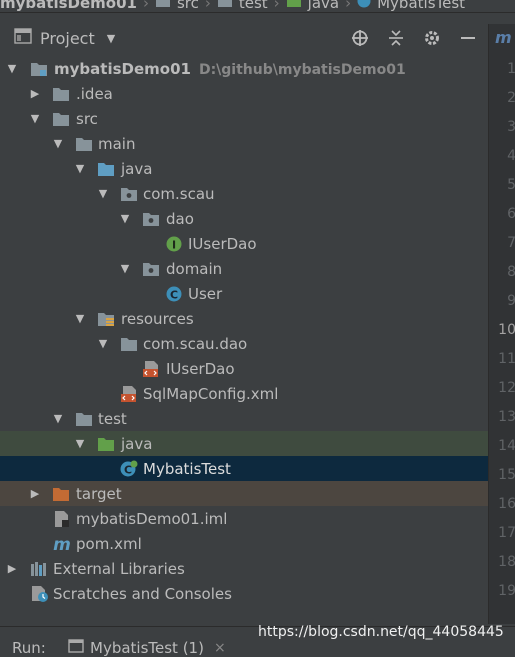  Describe the element at coordinates (195, 343) in the screenshot. I see `tree-item-label: com.scau.dao` at that location.